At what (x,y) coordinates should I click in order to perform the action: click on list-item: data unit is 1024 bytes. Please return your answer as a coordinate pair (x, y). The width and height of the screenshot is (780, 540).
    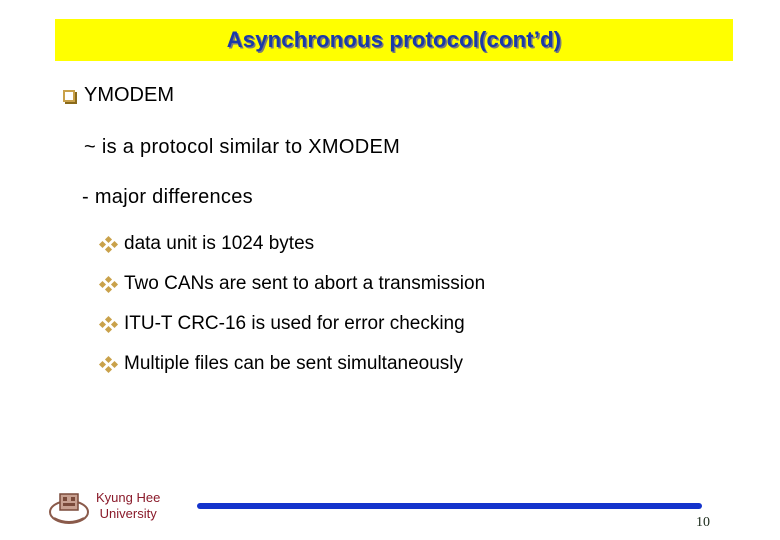
    Looking at the image, I should click on (206, 244).